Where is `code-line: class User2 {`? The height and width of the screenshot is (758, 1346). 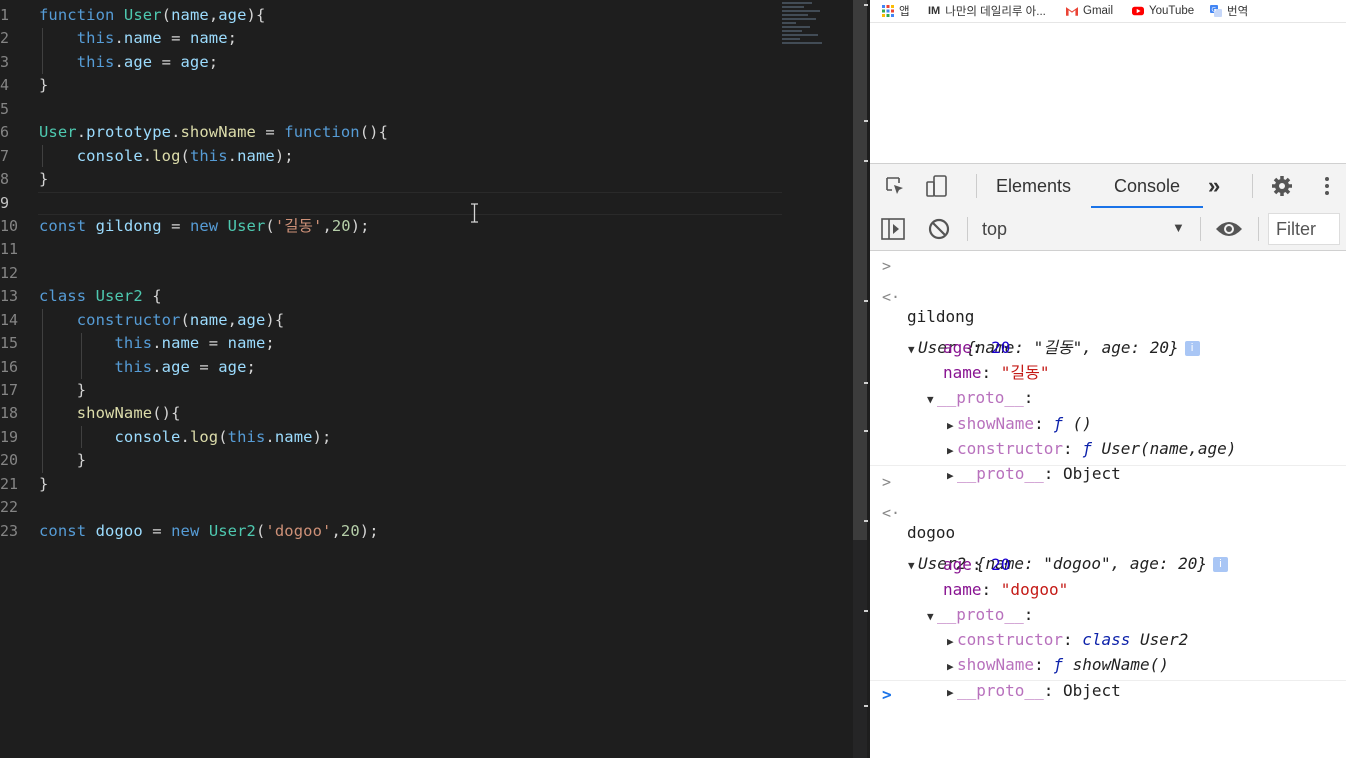 code-line: class User2 { is located at coordinates (410, 296).